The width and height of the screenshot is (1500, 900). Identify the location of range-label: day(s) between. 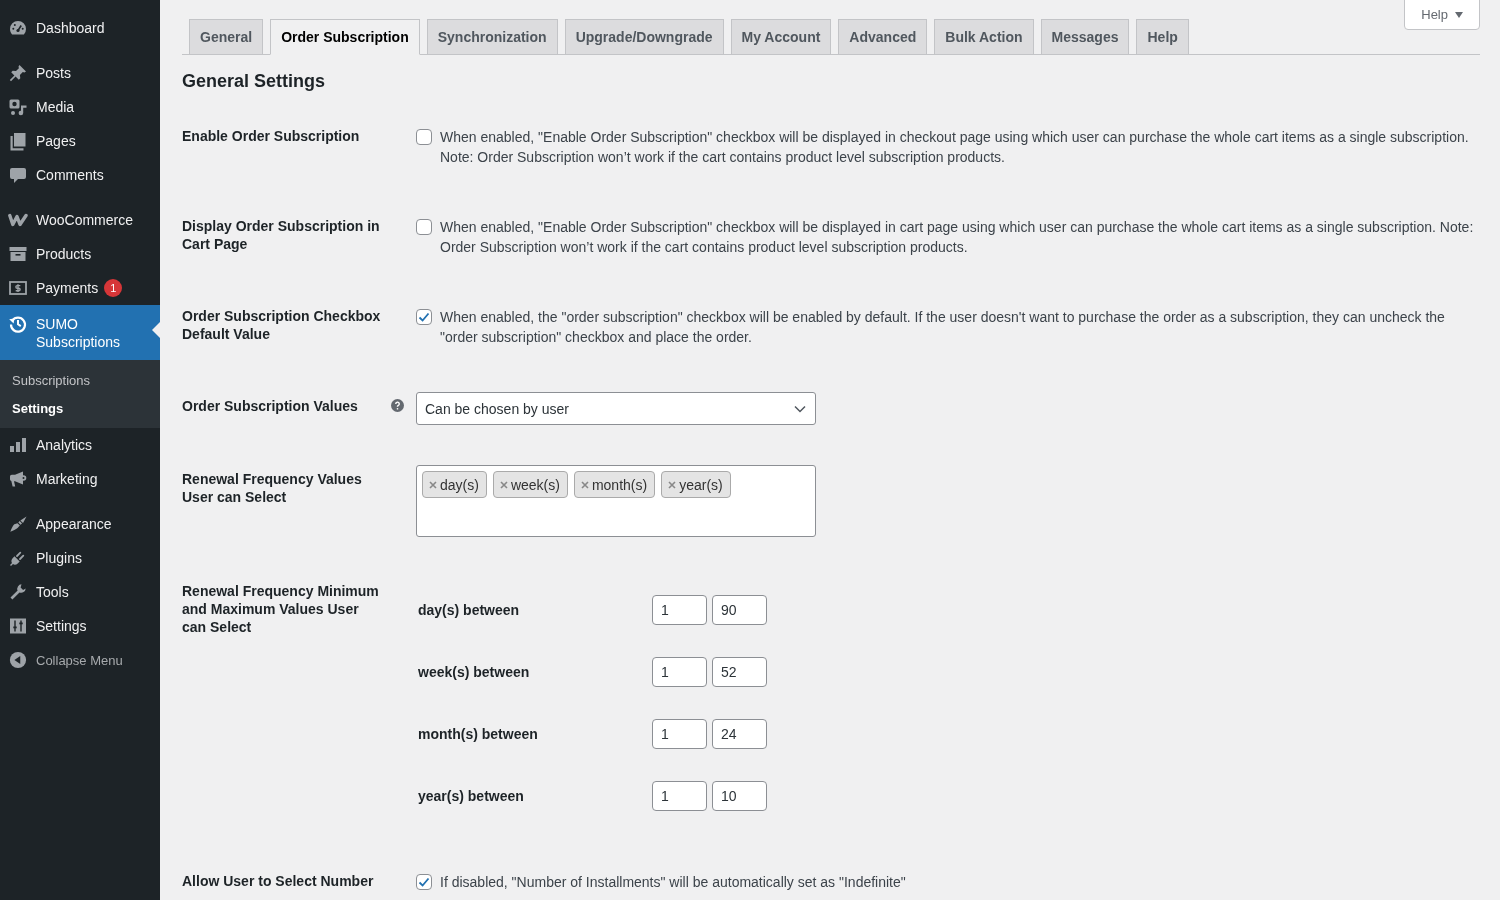
(469, 610).